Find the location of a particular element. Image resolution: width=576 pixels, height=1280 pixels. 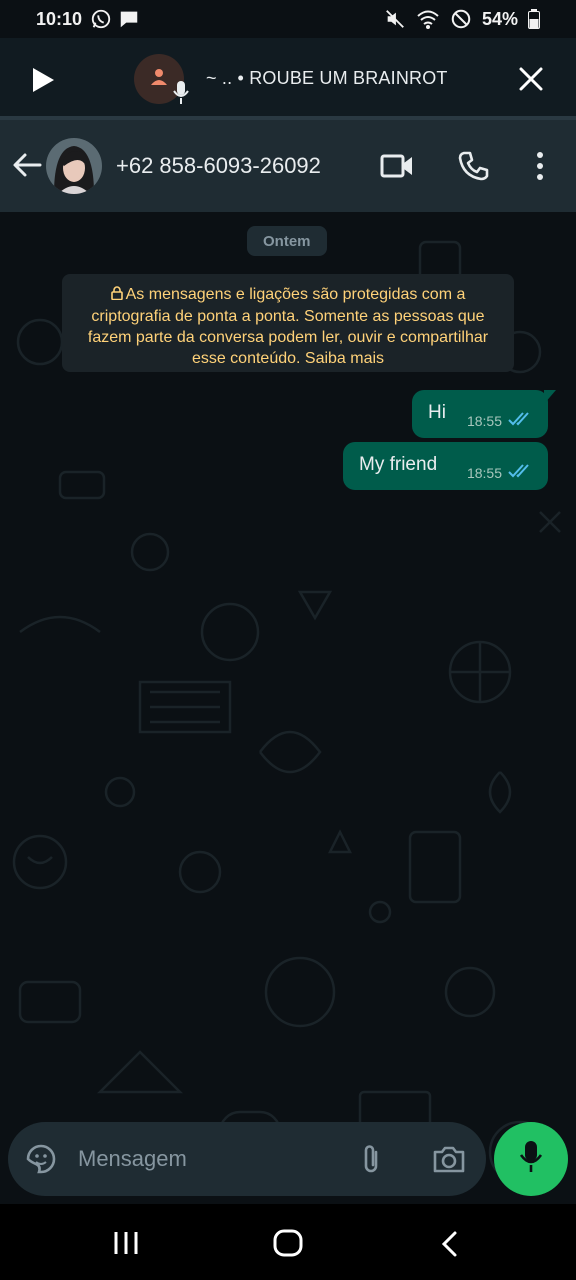

bubble-tail is located at coordinates (550, 397).